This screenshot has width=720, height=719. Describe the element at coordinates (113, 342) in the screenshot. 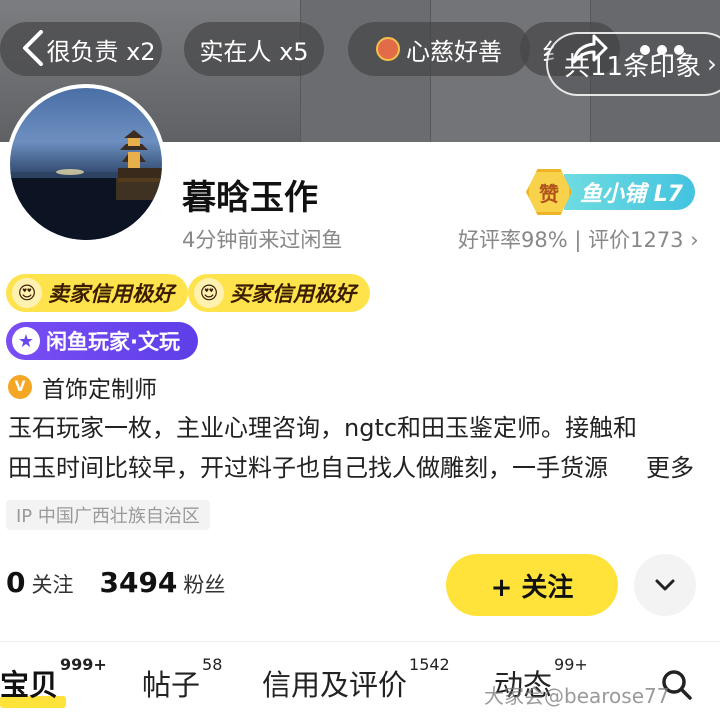

I see `player-badge-label: 闲鱼玩家·文玩` at that location.